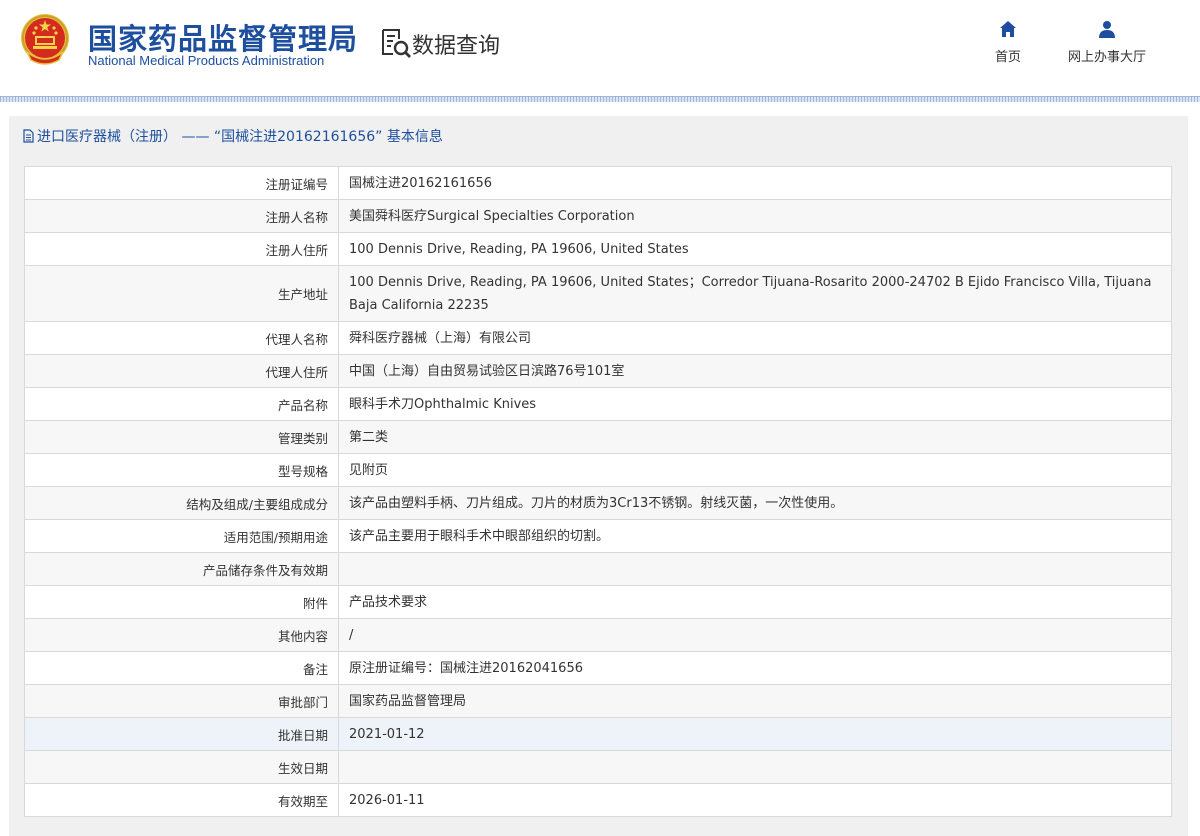 The height and width of the screenshot is (836, 1200). What do you see at coordinates (755, 183) in the screenshot?
I see `field-value: 国械注进20162161656` at bounding box center [755, 183].